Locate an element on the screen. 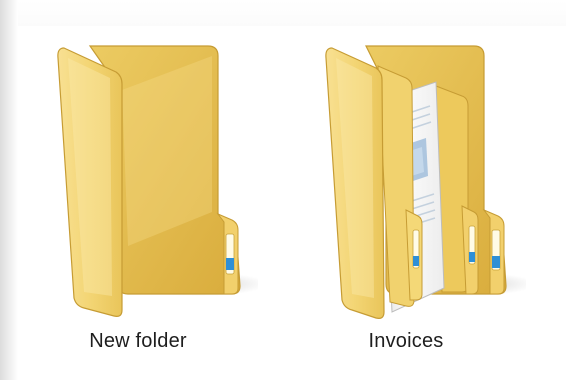 This screenshot has height=380, width=566. window-top-edge is located at coordinates (283, 13).